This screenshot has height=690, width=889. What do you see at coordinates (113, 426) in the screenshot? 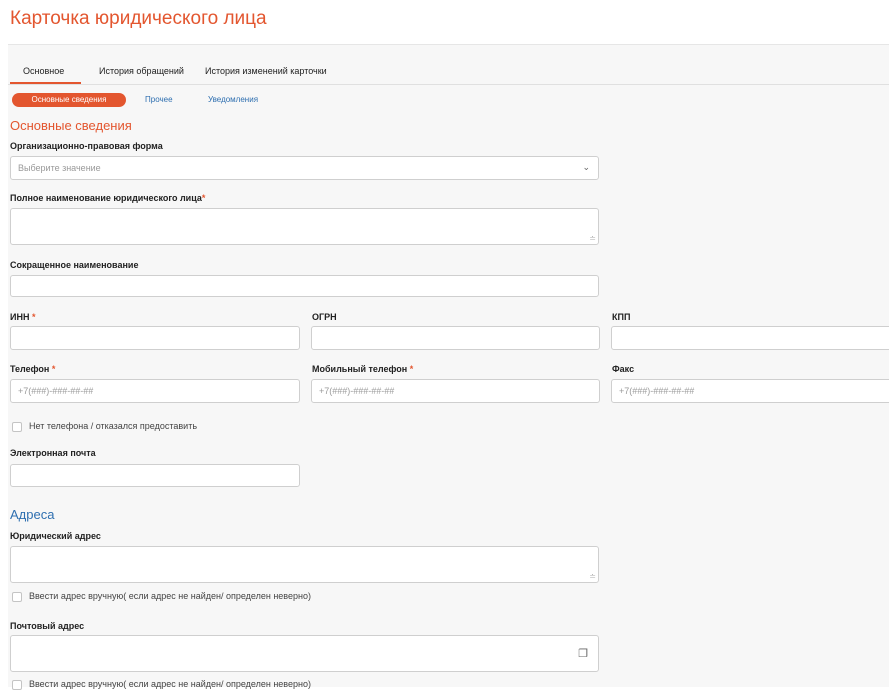
I see `no-phone-label: Нет телефона / отказался предоставить` at bounding box center [113, 426].